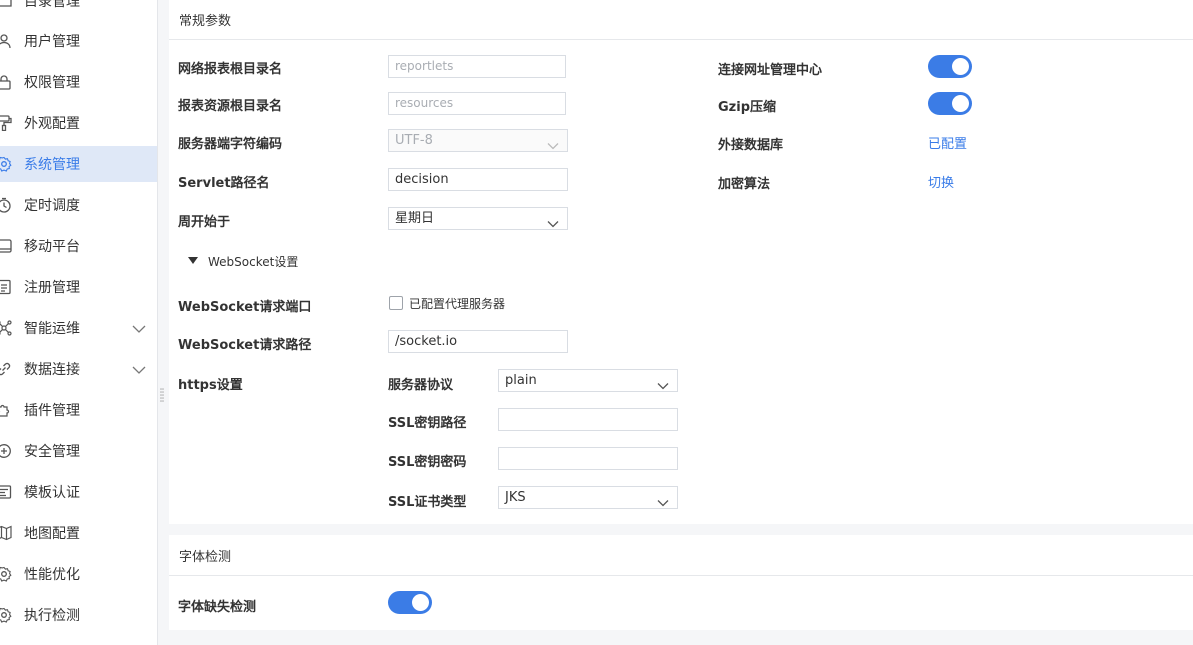 The width and height of the screenshot is (1193, 645). What do you see at coordinates (744, 184) in the screenshot?
I see `encryption-label: 加密算法` at bounding box center [744, 184].